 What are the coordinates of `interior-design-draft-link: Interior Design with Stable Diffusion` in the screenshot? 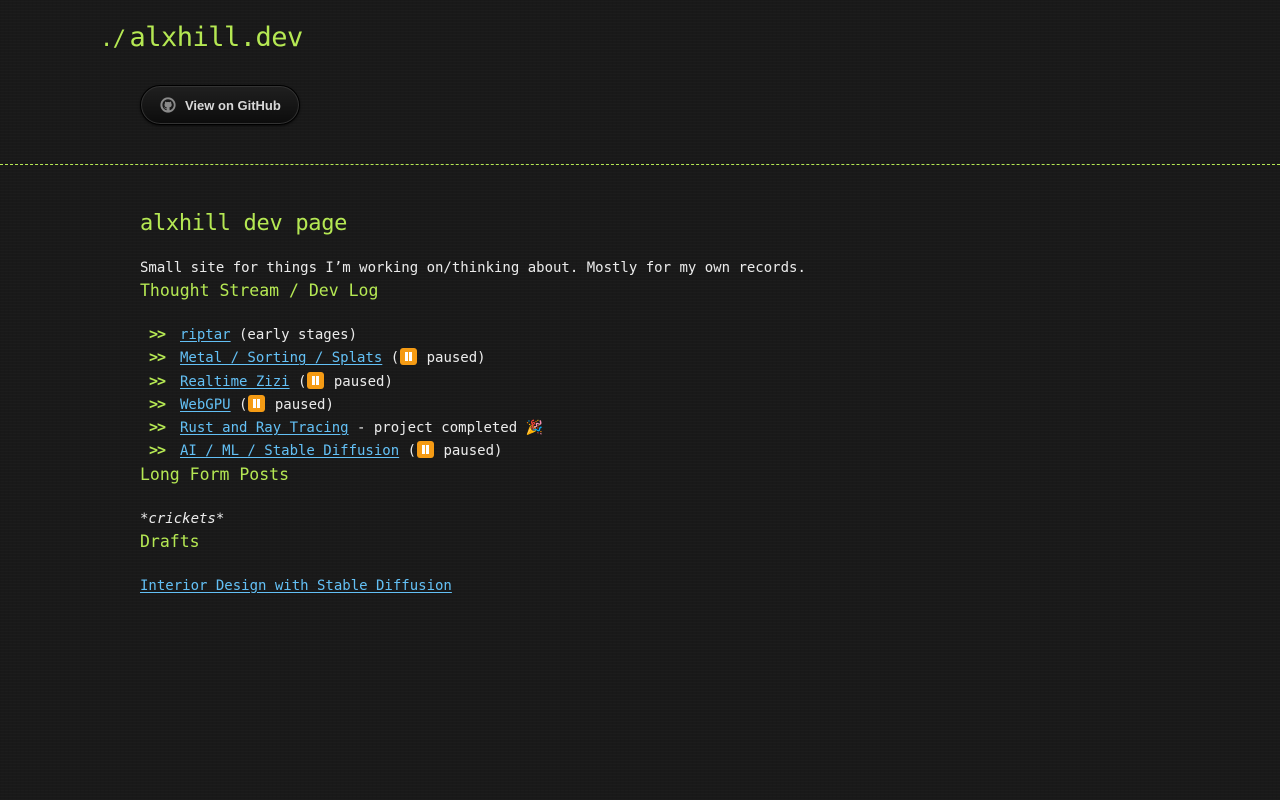 It's located at (296, 586).